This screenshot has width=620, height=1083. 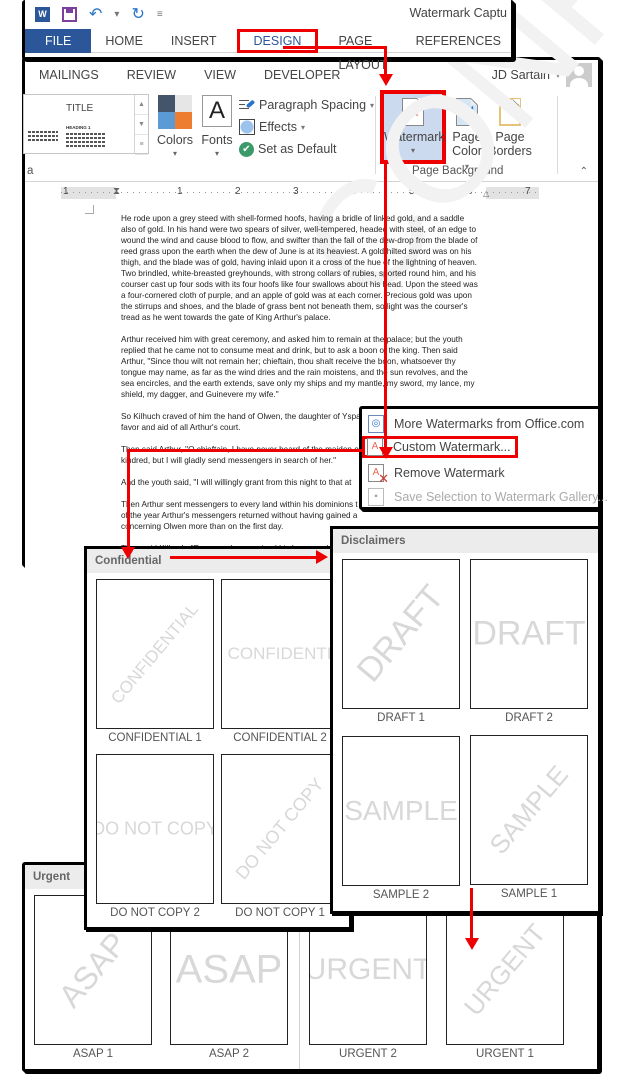 What do you see at coordinates (529, 817) in the screenshot?
I see `watermark-thumbnail: SAMPLE SAMPLE 1` at bounding box center [529, 817].